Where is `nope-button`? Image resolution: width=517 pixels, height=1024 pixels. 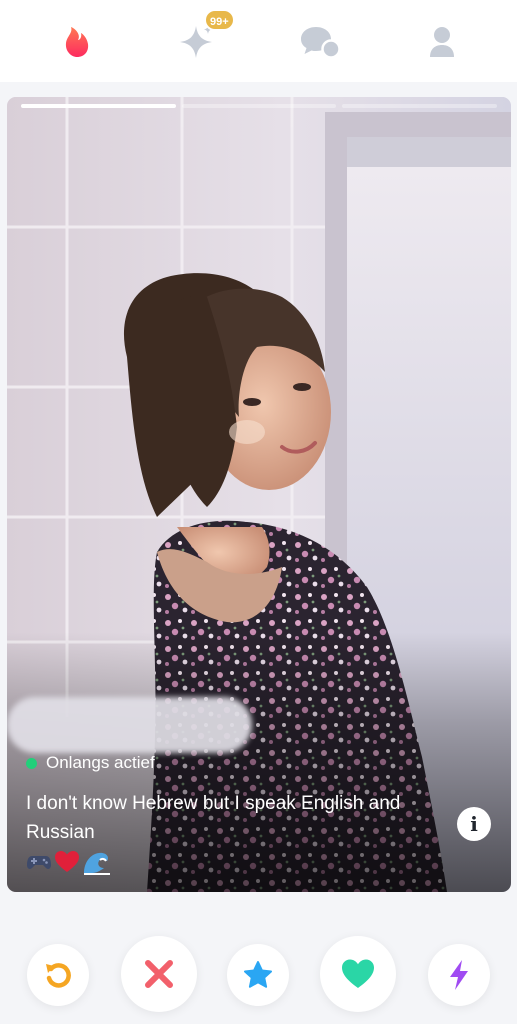 nope-button is located at coordinates (159, 974).